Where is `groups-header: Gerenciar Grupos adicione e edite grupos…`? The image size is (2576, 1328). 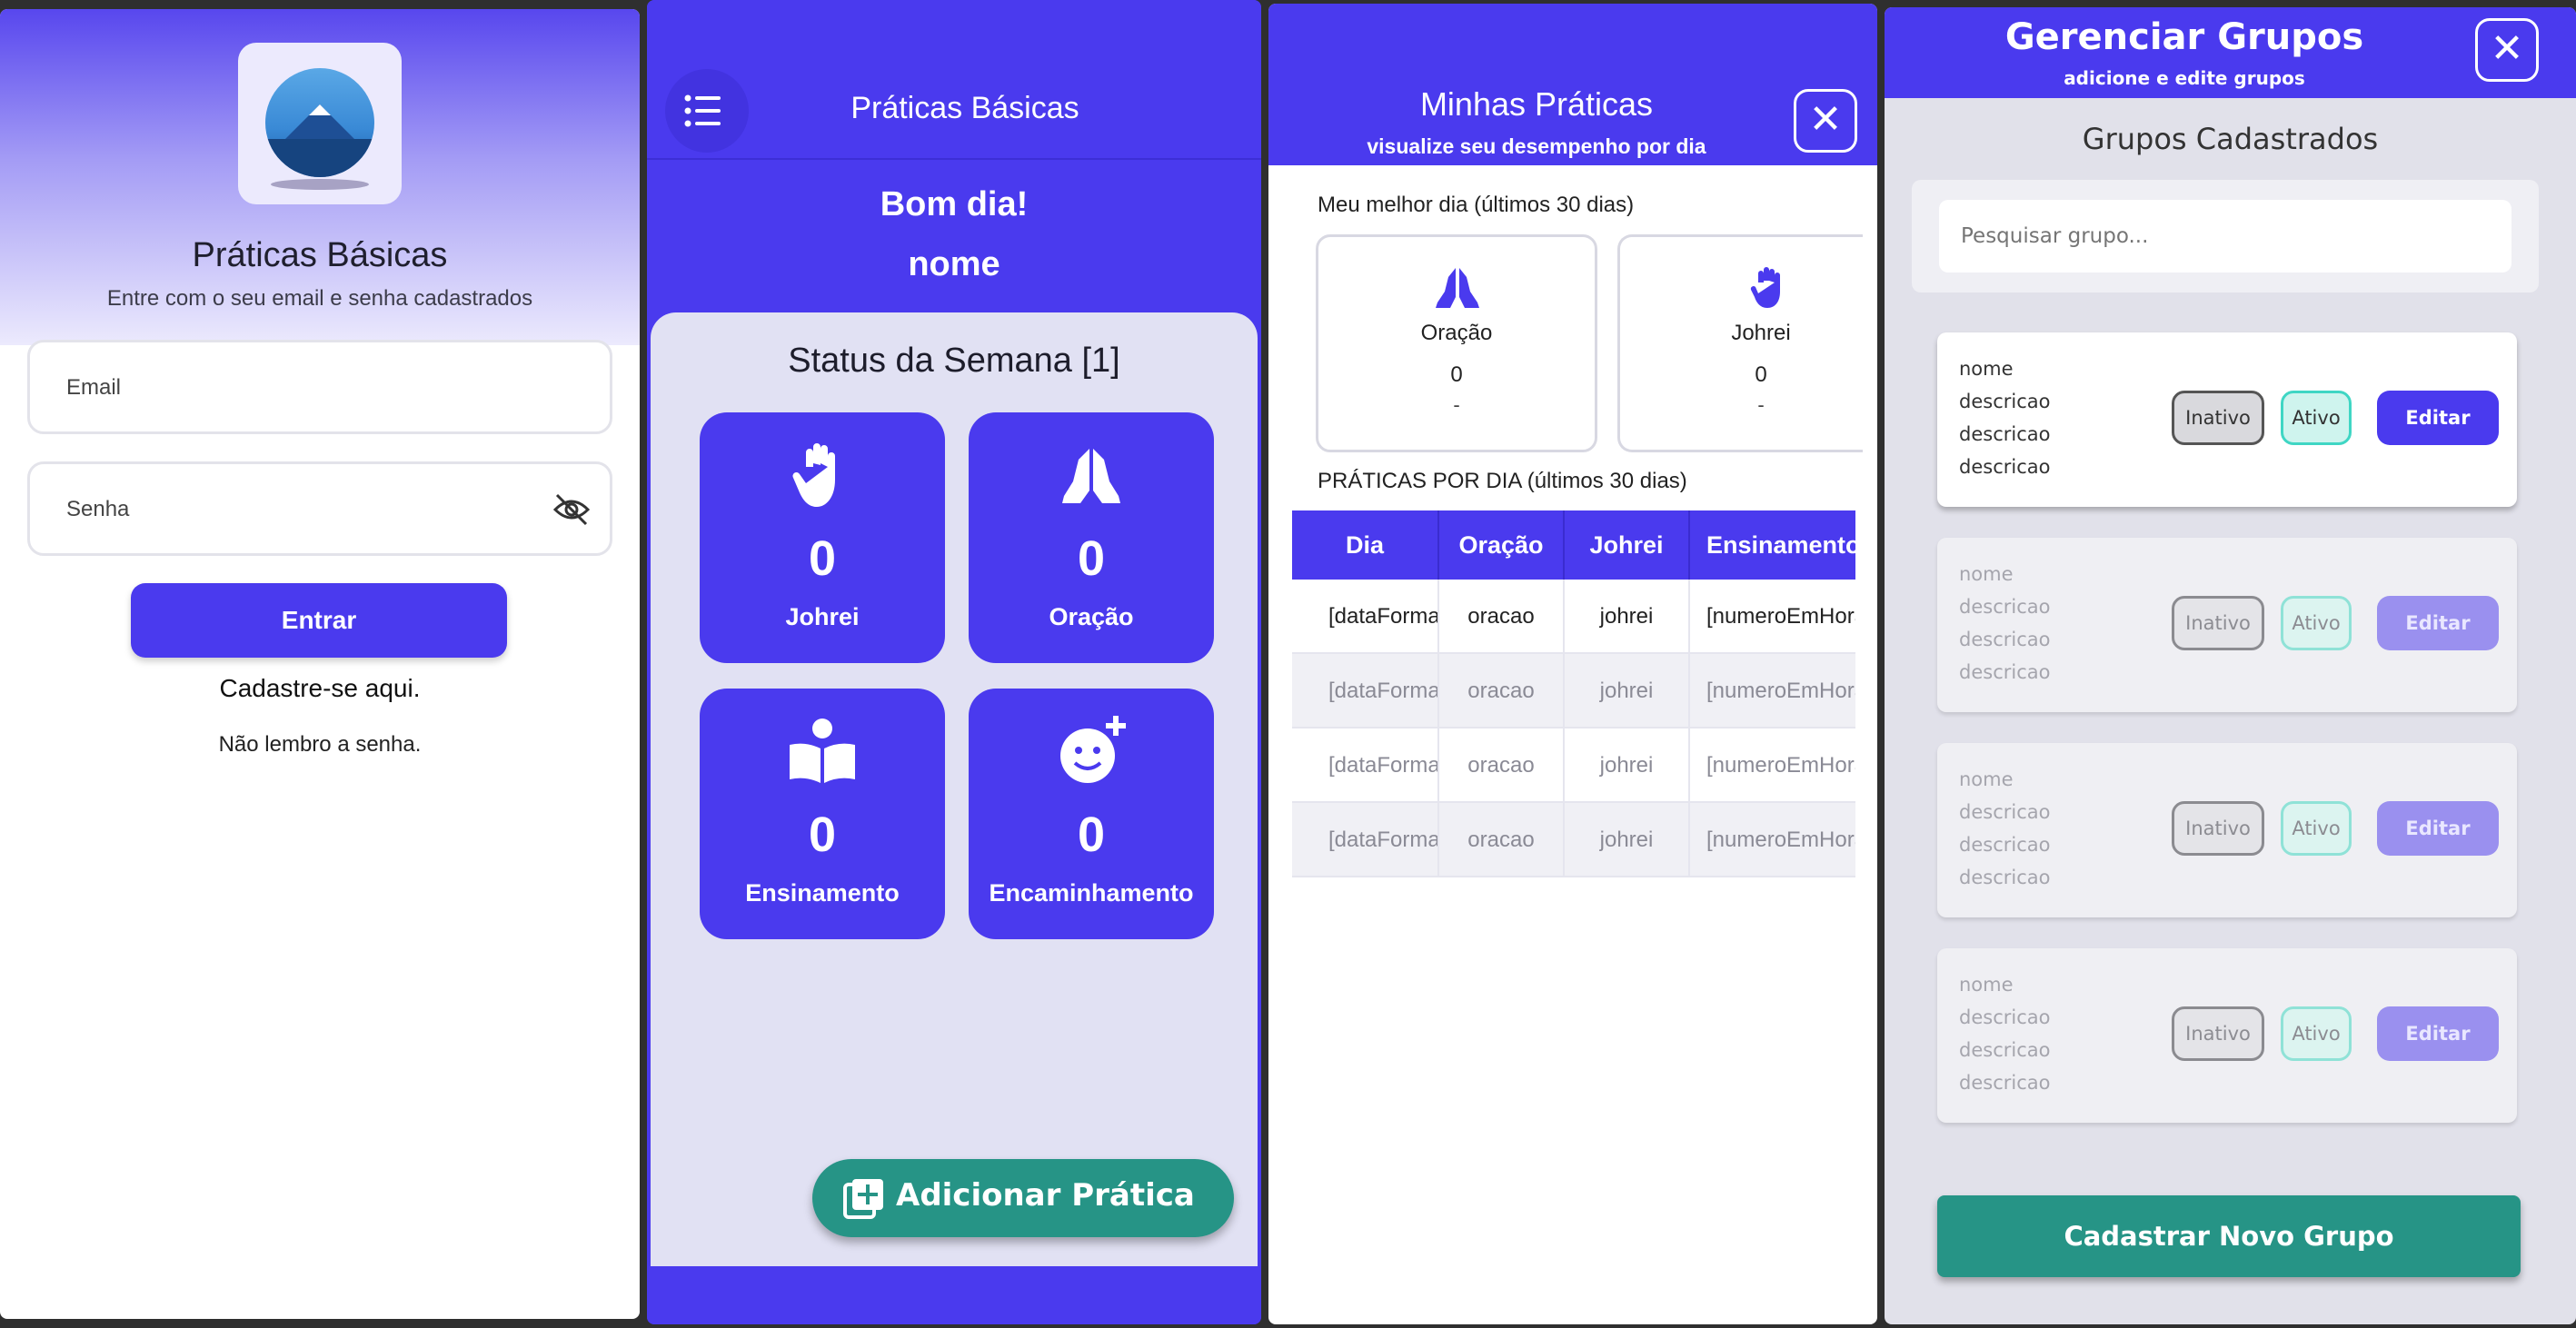
groups-header: Gerenciar Grupos adicione e edite grupos… is located at coordinates (2230, 52).